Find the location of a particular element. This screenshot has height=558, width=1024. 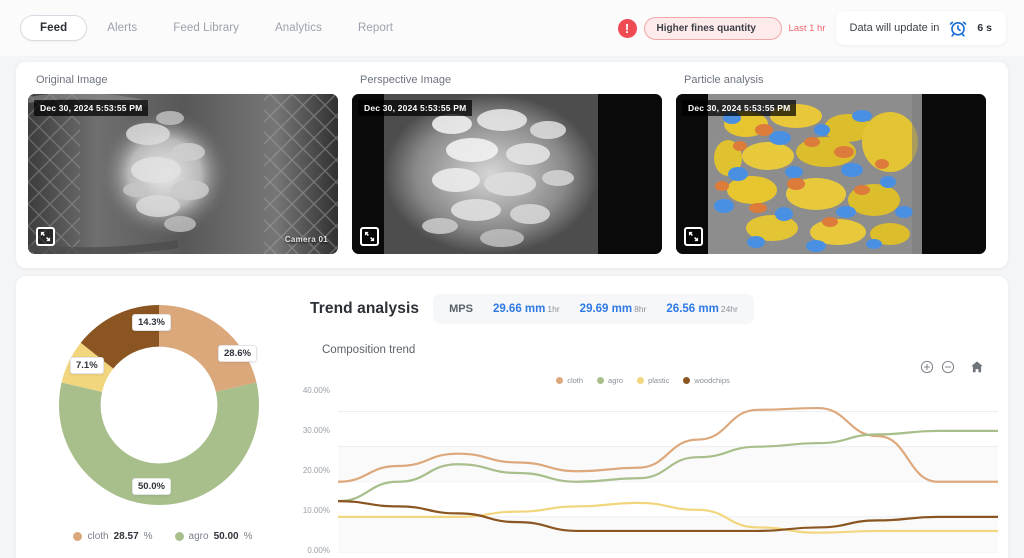

image-title: Particle analysis is located at coordinates (724, 80).